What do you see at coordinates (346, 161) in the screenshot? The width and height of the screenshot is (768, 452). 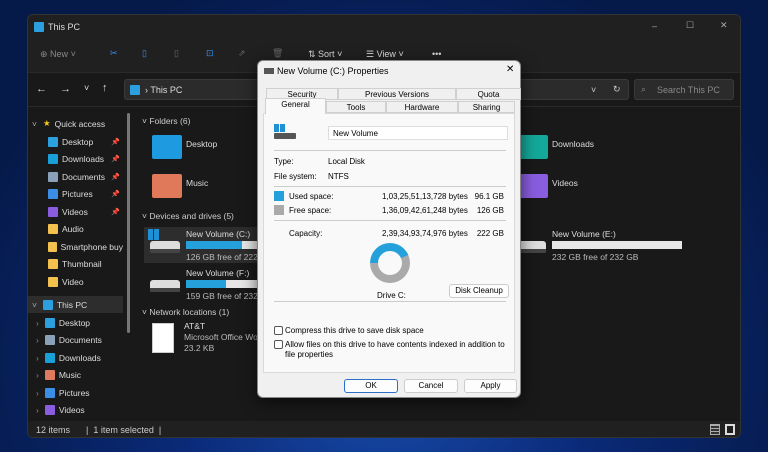 I see `type-value: Local Disk` at bounding box center [346, 161].